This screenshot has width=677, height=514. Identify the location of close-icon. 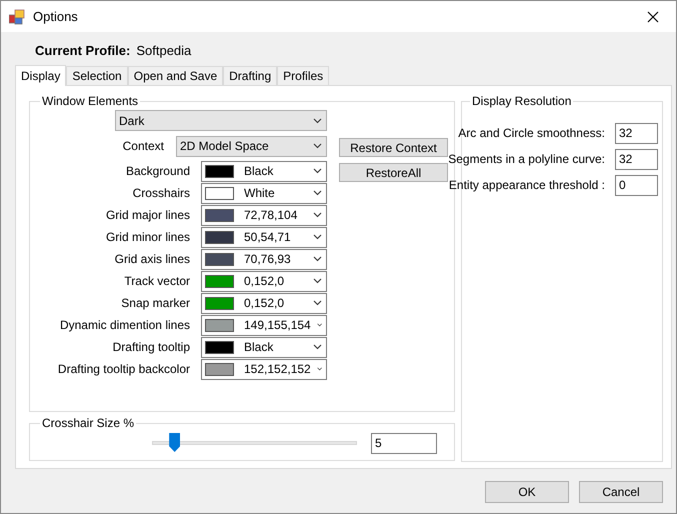
(653, 16).